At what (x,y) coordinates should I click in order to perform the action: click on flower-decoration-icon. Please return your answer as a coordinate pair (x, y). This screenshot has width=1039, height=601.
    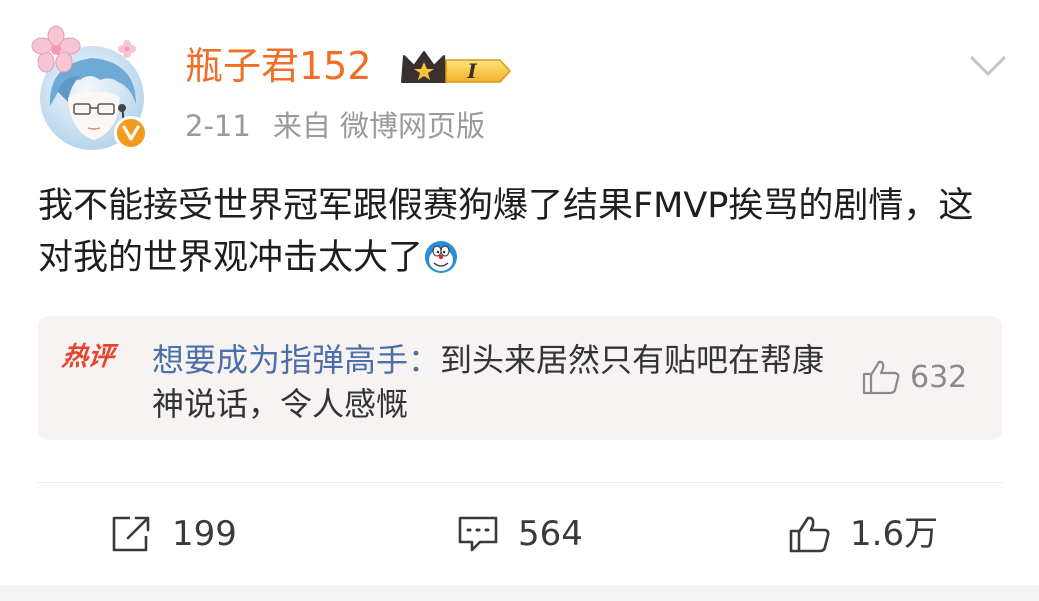
    Looking at the image, I should click on (56, 49).